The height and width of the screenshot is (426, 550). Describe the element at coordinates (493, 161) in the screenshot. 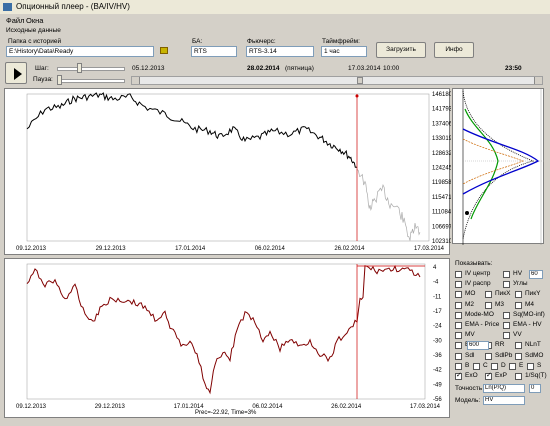

I see `dist-orange-curve` at that location.